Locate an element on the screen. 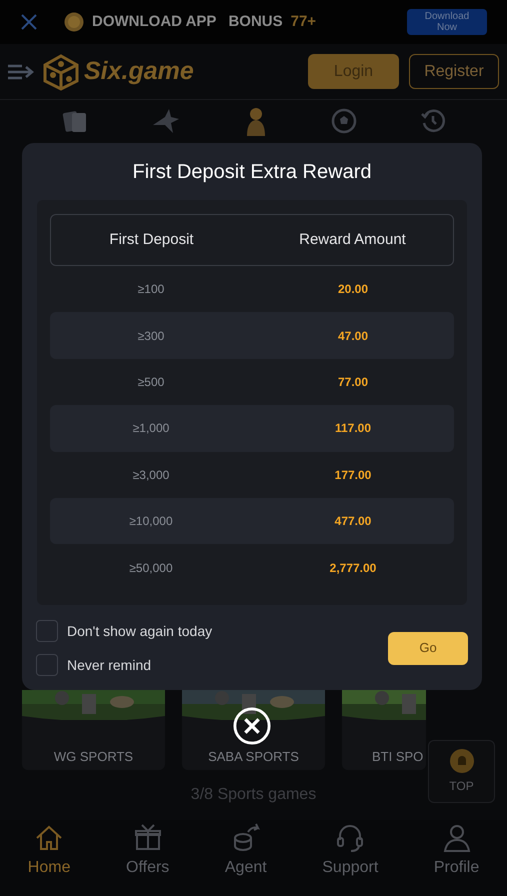 The image size is (507, 896). checkbox-label: Don't show again today is located at coordinates (139, 631).